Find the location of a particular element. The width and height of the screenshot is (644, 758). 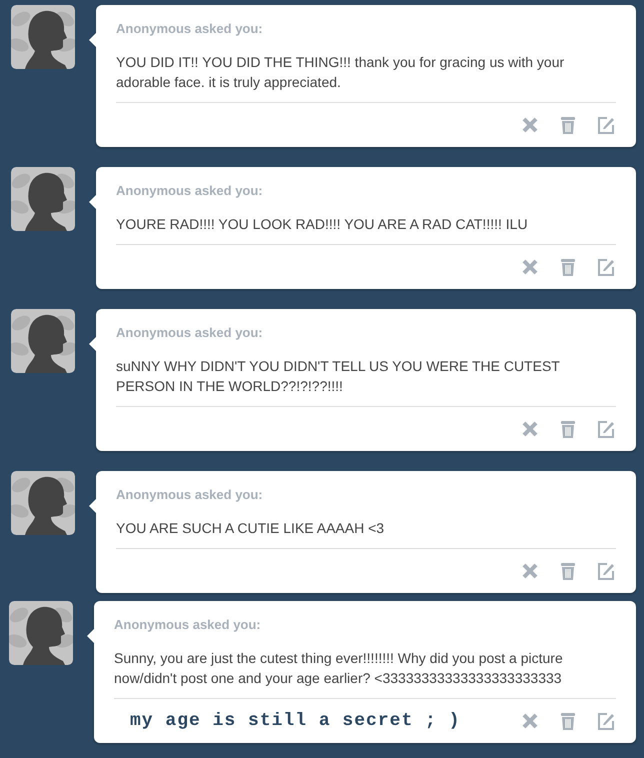

question-text: suNNY WHY DIDN'T YOU DIDN'T TELL US YOU WERE THE CUTEST PERSON IN THE WORLD??!?!??!!!! is located at coordinates (338, 376).